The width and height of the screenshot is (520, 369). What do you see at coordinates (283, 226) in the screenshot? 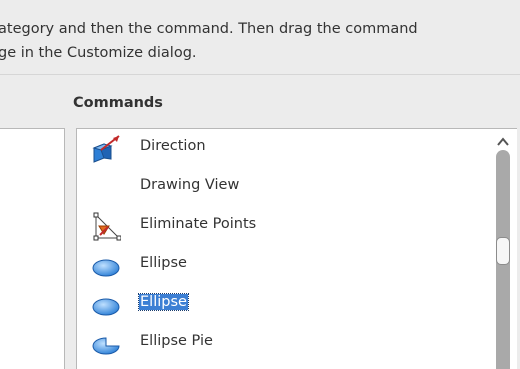
I see `command-item-eliminate-points: Eliminate Points` at bounding box center [283, 226].